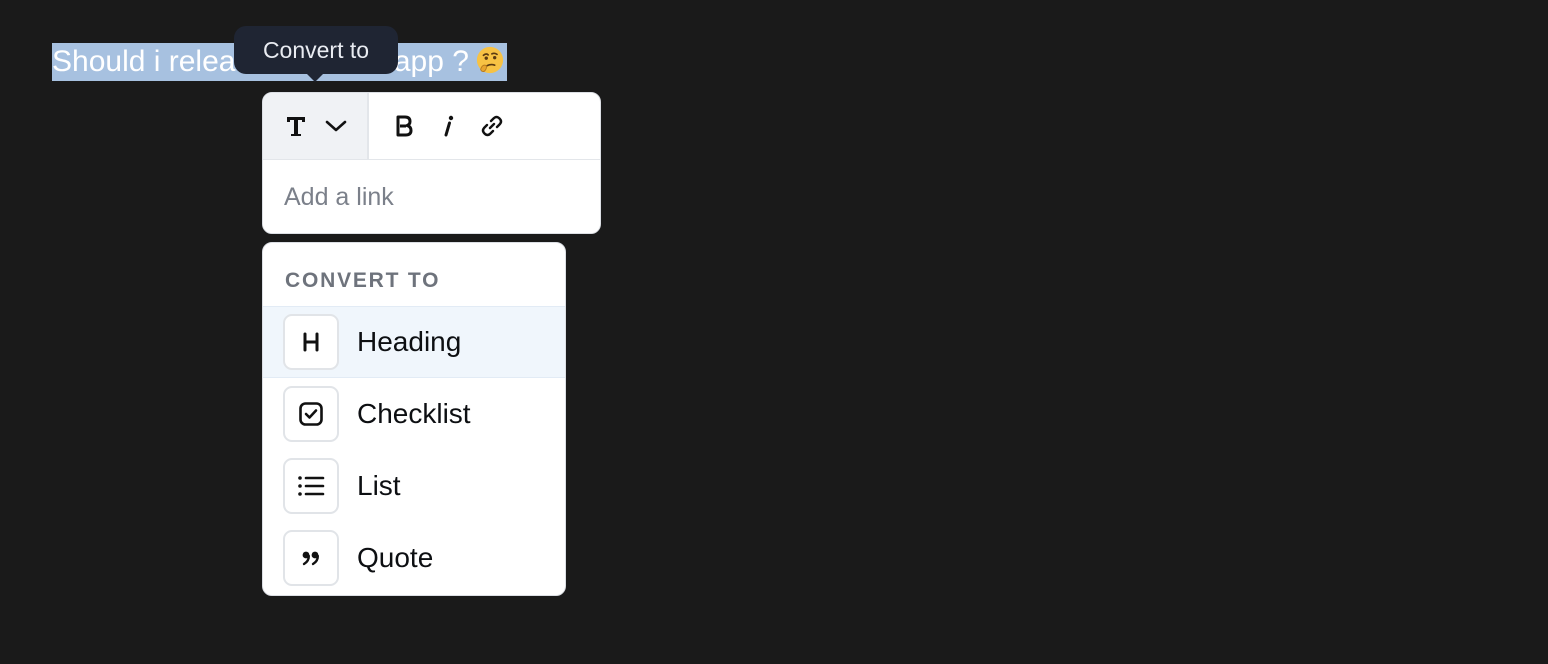 The width and height of the screenshot is (1548, 664). I want to click on list-icon-box, so click(311, 486).